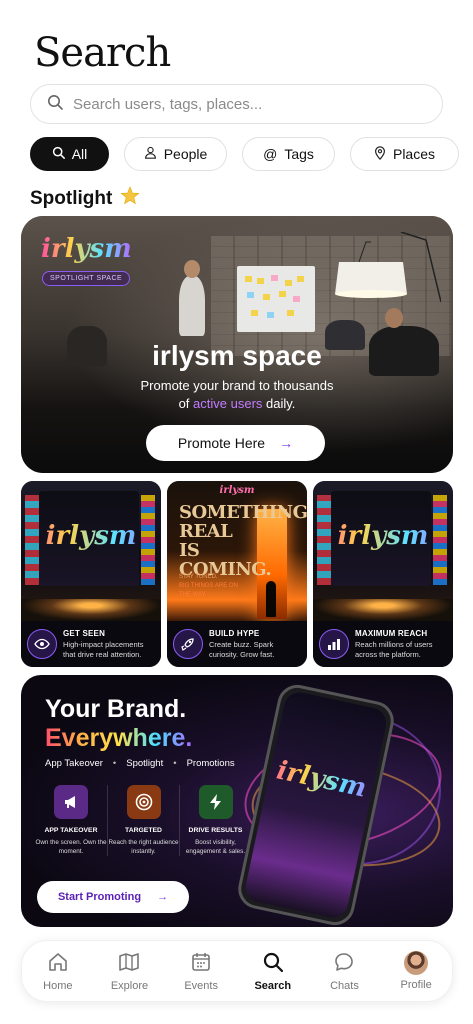  What do you see at coordinates (129, 985) in the screenshot?
I see `tab-label: Explore` at bounding box center [129, 985].